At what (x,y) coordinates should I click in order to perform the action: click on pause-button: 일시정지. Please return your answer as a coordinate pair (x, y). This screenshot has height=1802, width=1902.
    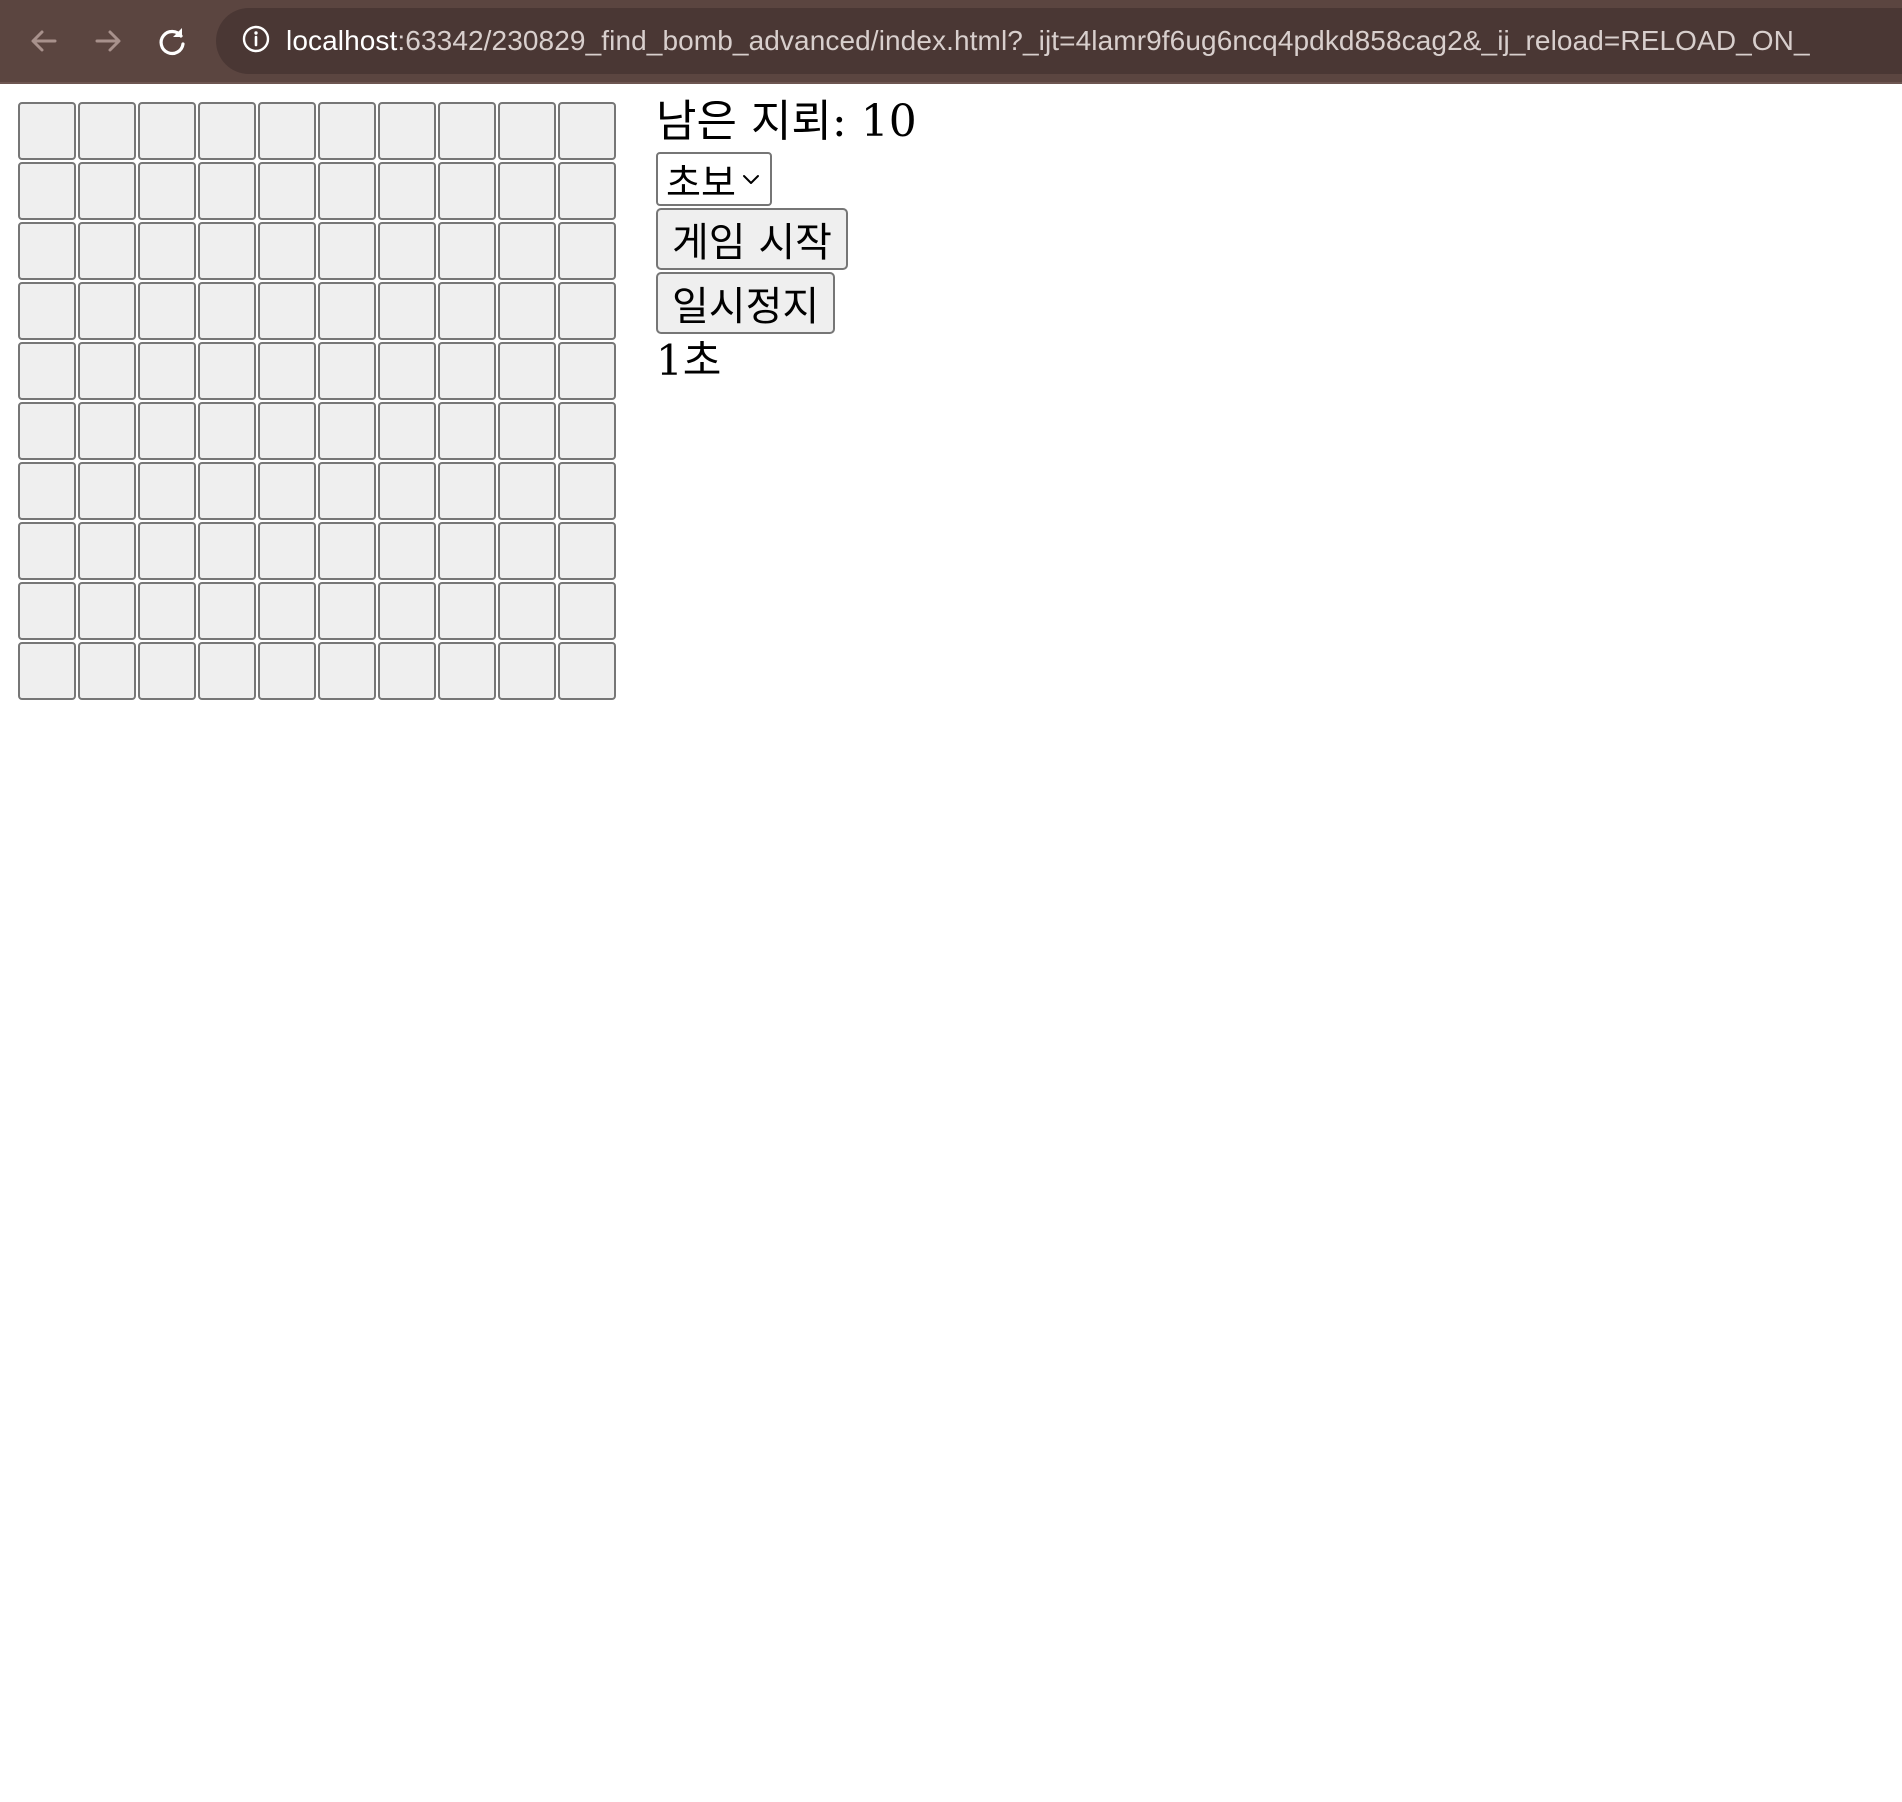
    Looking at the image, I should click on (746, 303).